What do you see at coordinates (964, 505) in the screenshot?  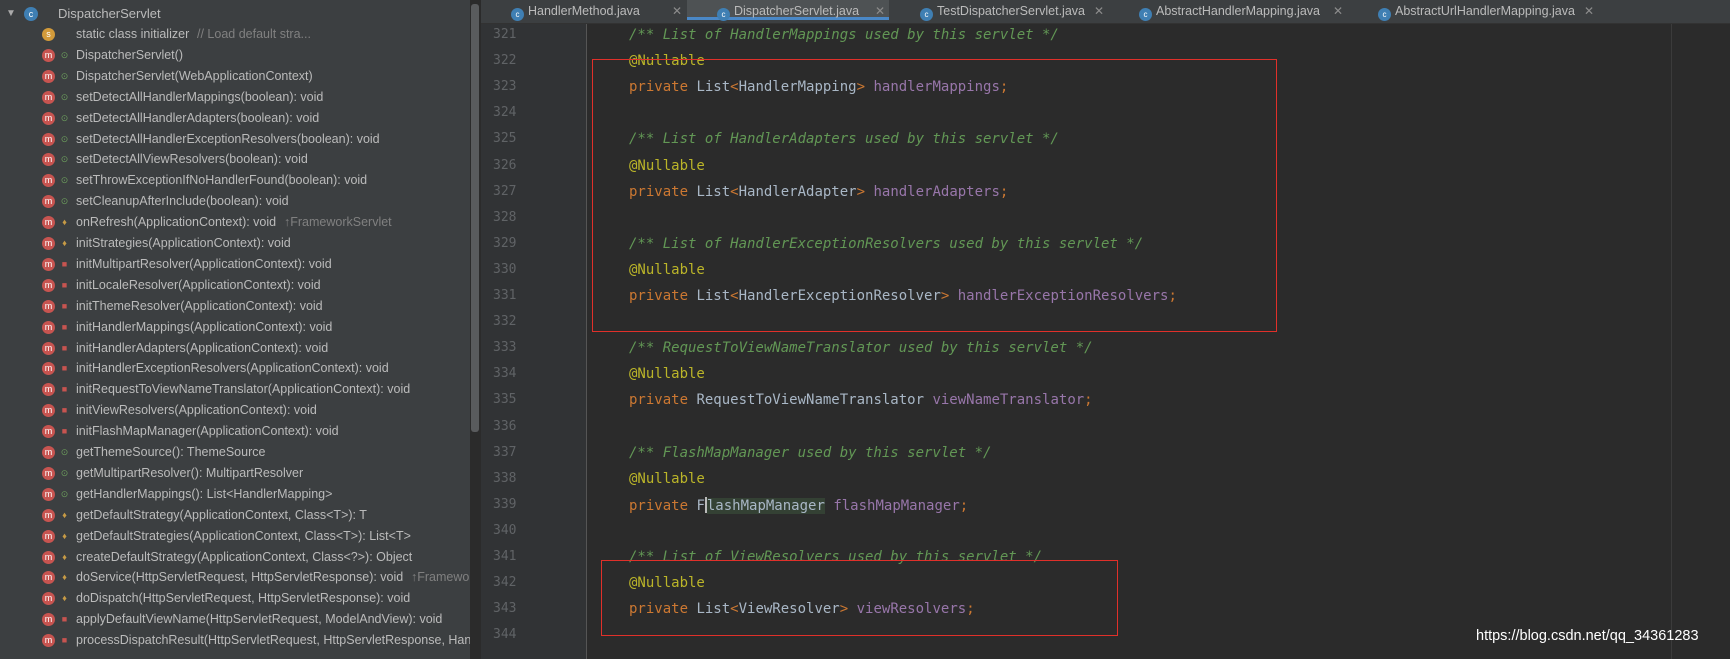 I see `code-token-punct: ;` at bounding box center [964, 505].